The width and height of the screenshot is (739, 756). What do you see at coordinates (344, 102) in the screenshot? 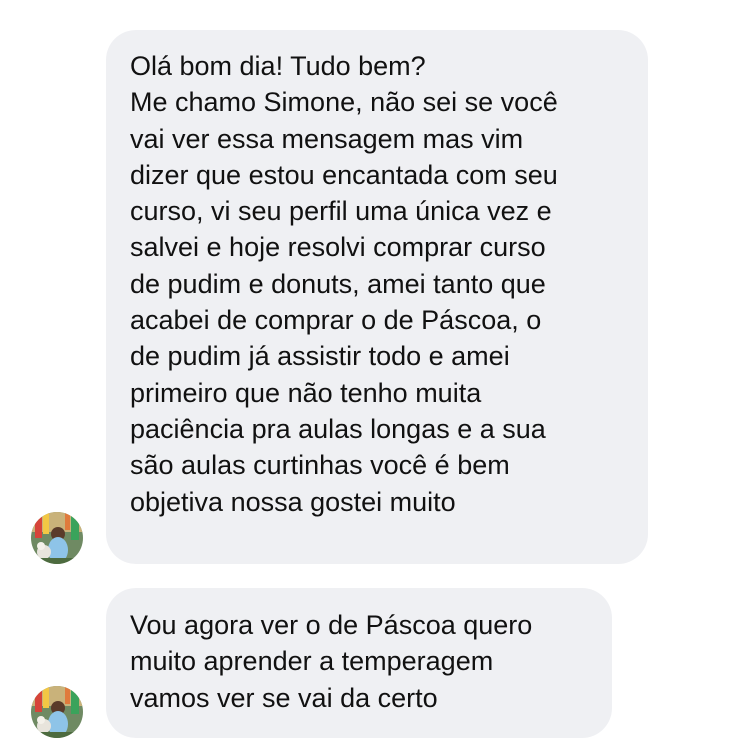
I see `message-line: Me chamo Simone, não sei se você` at bounding box center [344, 102].